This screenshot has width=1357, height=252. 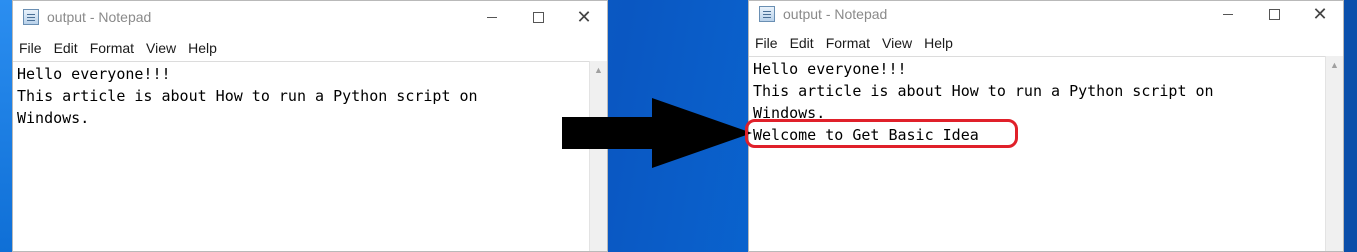 I want to click on text-line: Windows., so click(x=53, y=118).